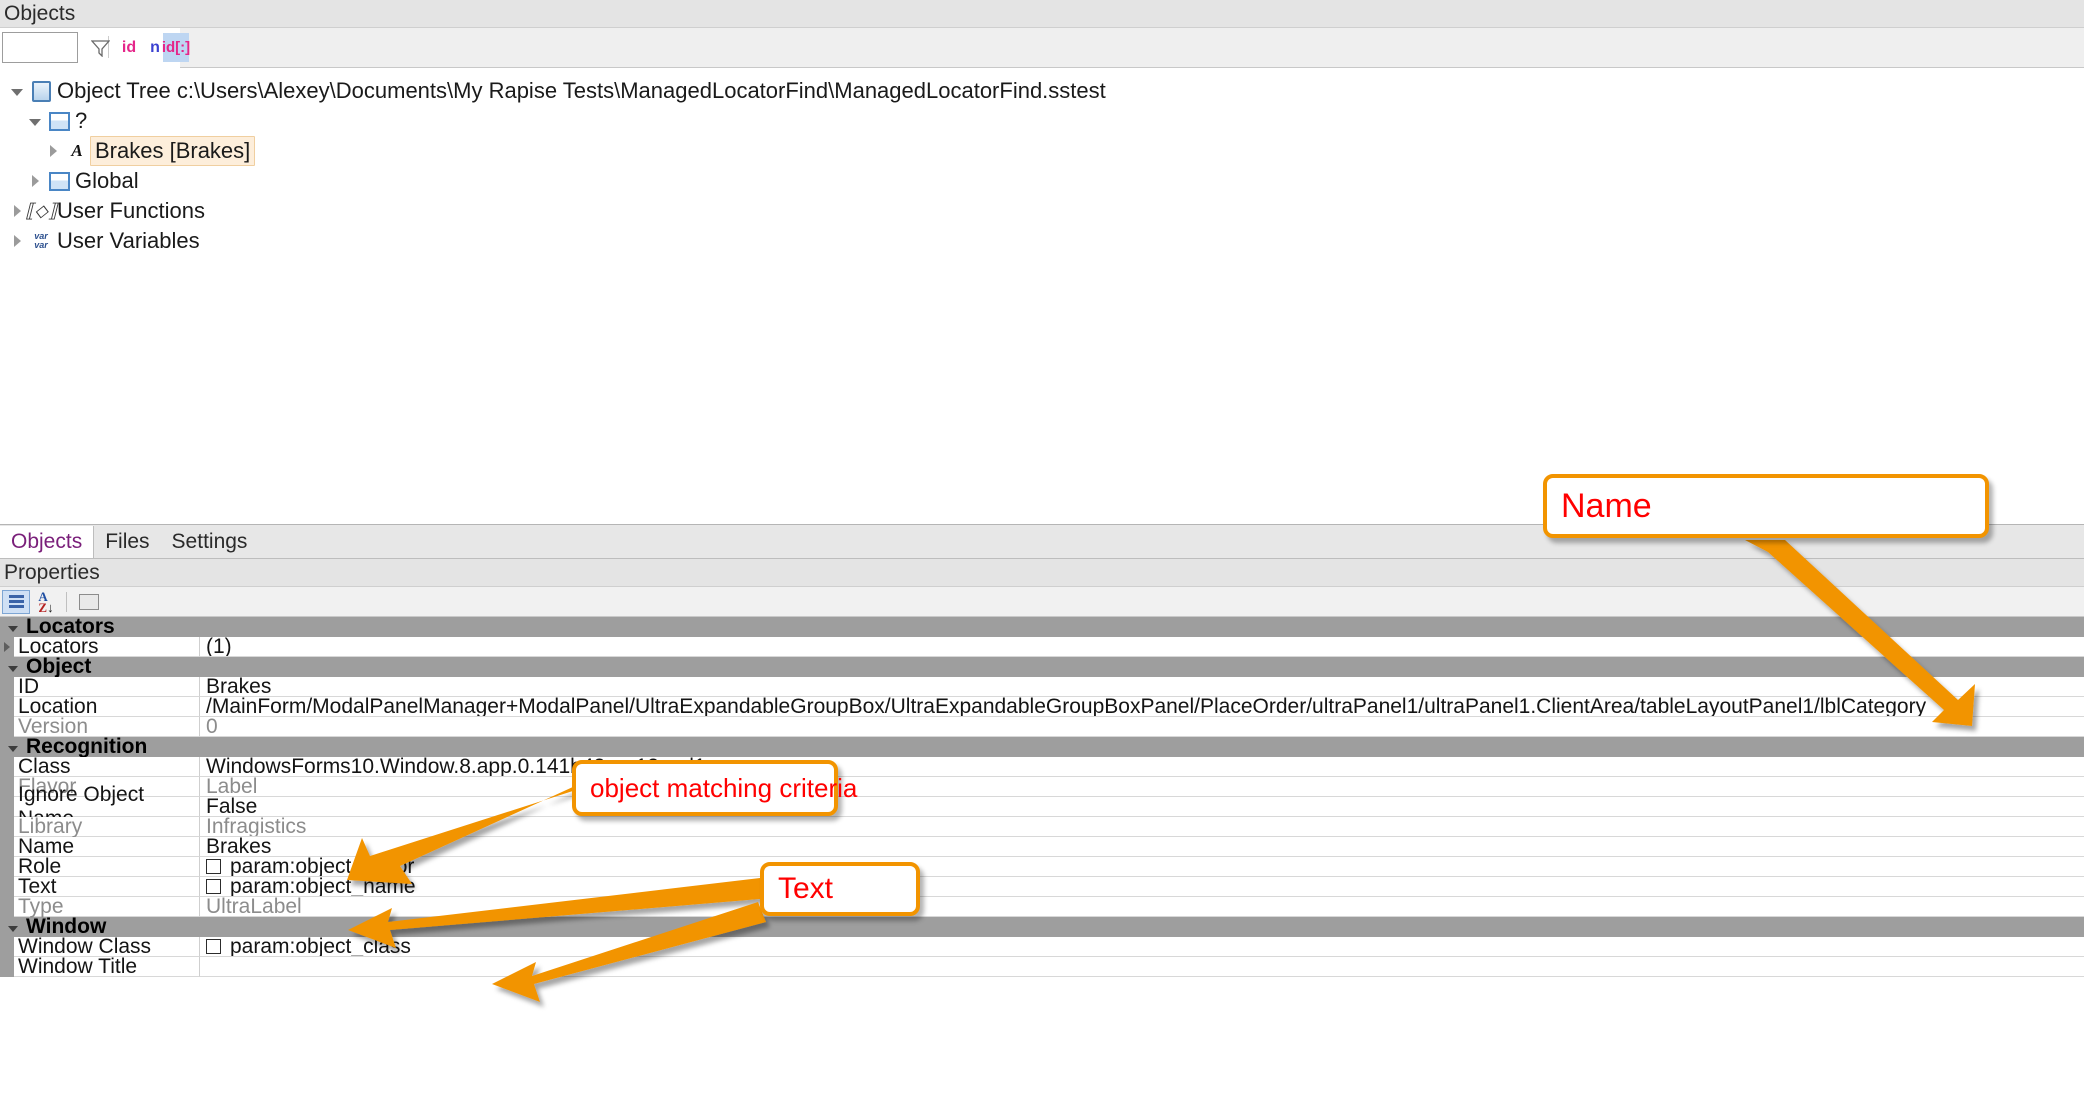 The height and width of the screenshot is (1104, 2084). I want to click on property-row: Window Class param:object_class, so click(1042, 946).